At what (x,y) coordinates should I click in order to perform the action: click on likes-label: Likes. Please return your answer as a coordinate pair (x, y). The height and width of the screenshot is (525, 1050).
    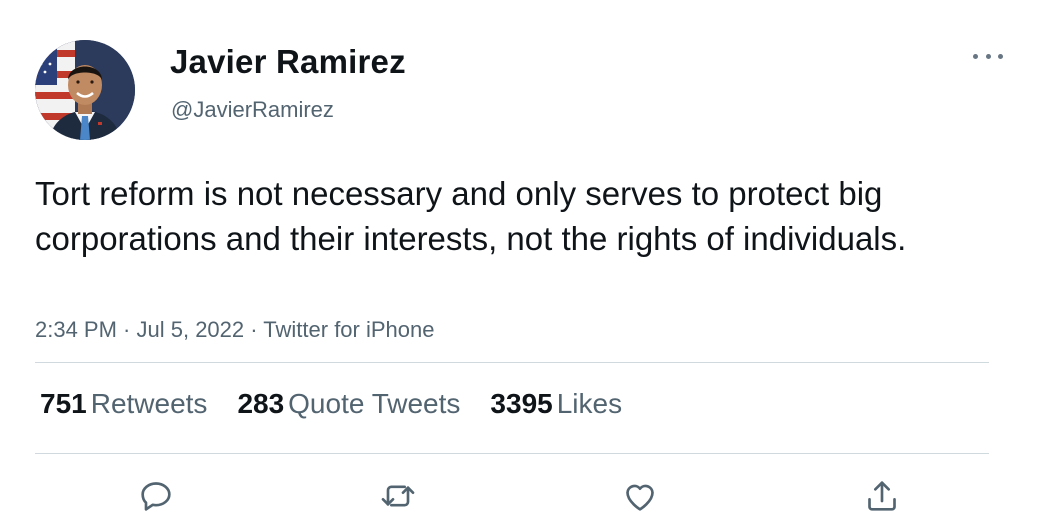
    Looking at the image, I should click on (589, 403).